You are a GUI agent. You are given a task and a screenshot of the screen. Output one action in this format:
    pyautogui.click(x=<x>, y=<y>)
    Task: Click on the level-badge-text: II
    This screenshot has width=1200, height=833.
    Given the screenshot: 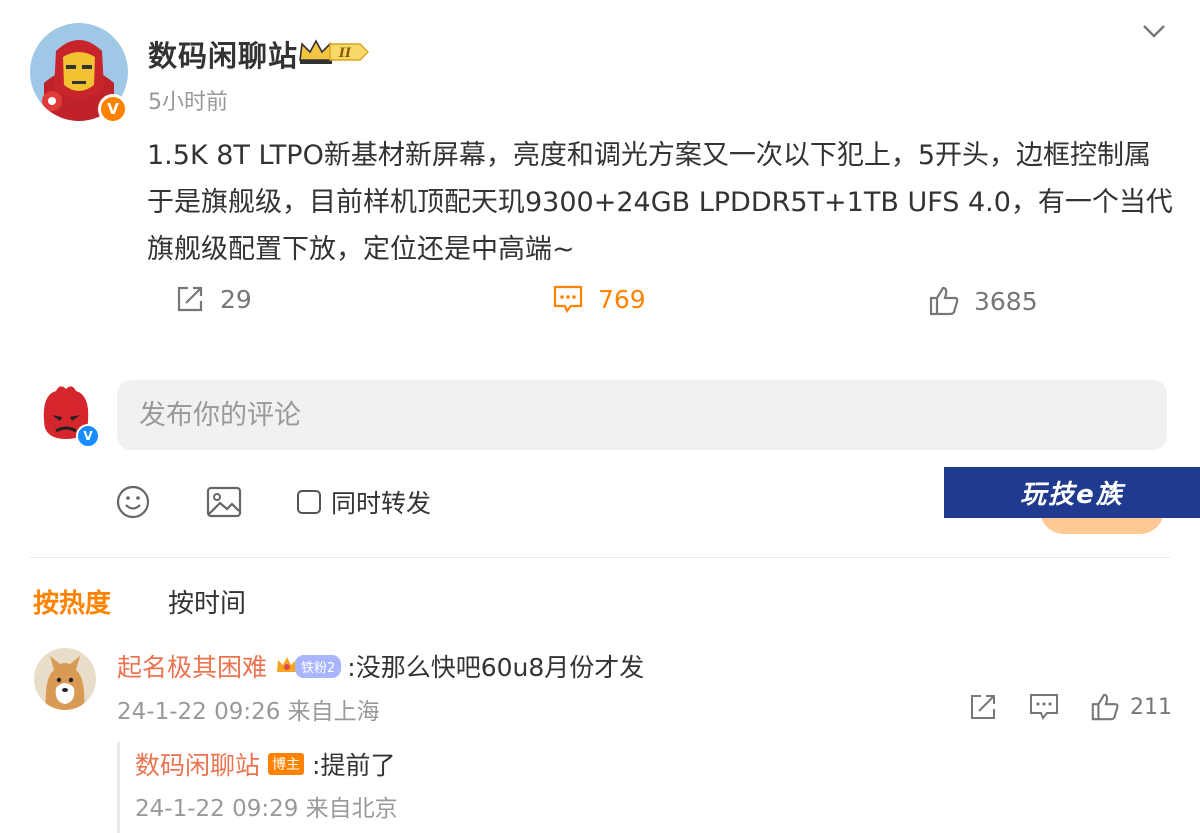 What is the action you would take?
    pyautogui.click(x=345, y=53)
    